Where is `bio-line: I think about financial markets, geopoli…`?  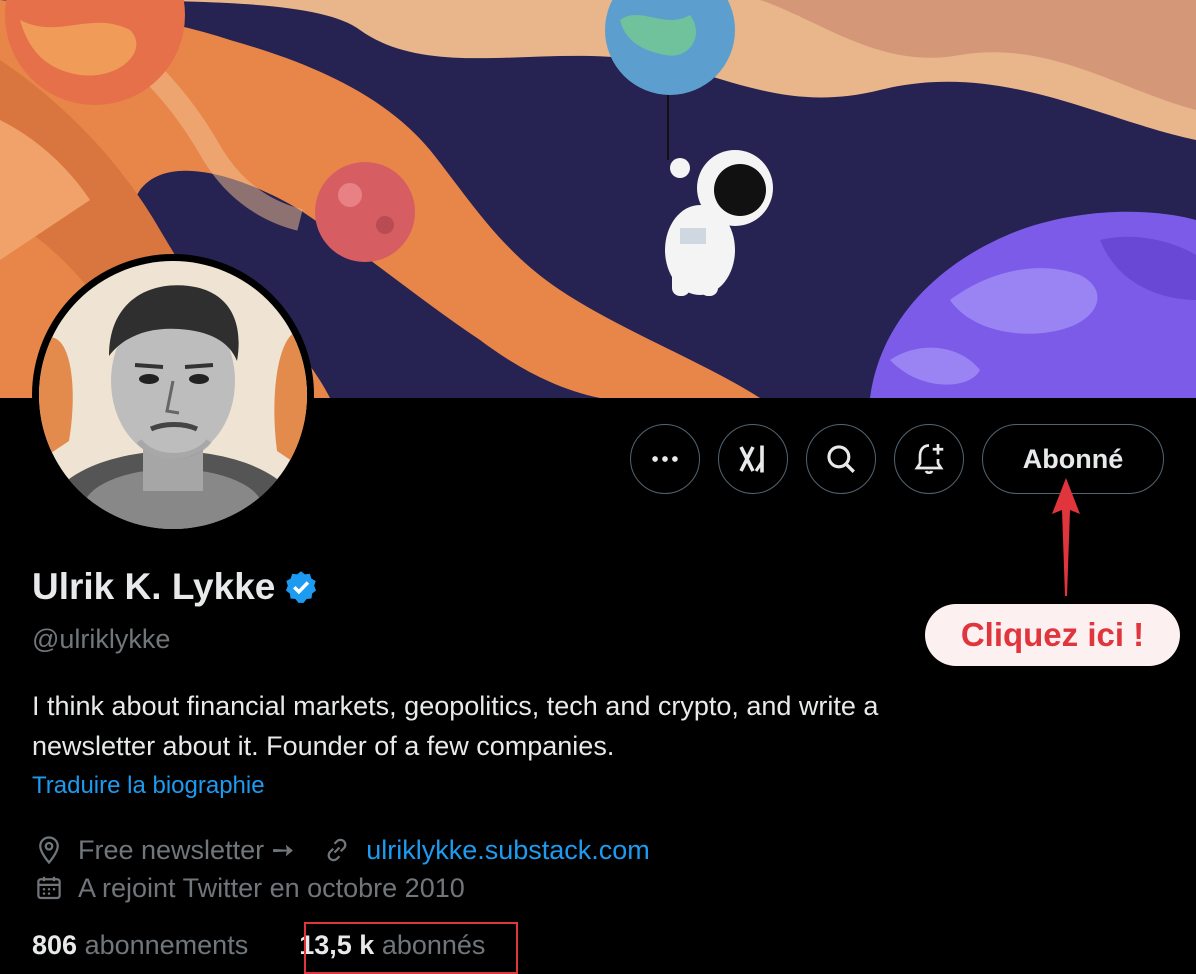
bio-line: I think about financial markets, geopoli… is located at coordinates (455, 706).